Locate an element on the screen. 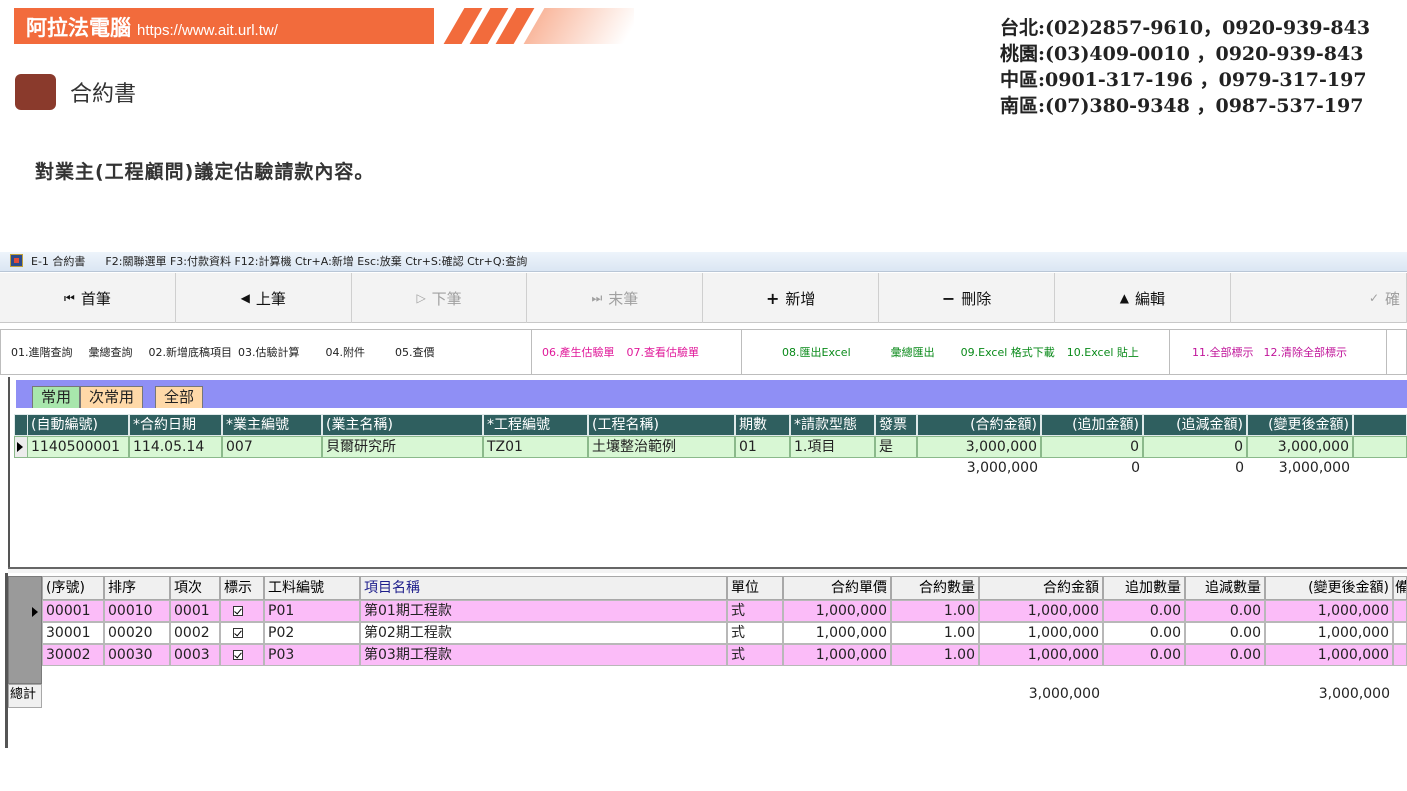  cell-seq: 30002 is located at coordinates (73, 655).